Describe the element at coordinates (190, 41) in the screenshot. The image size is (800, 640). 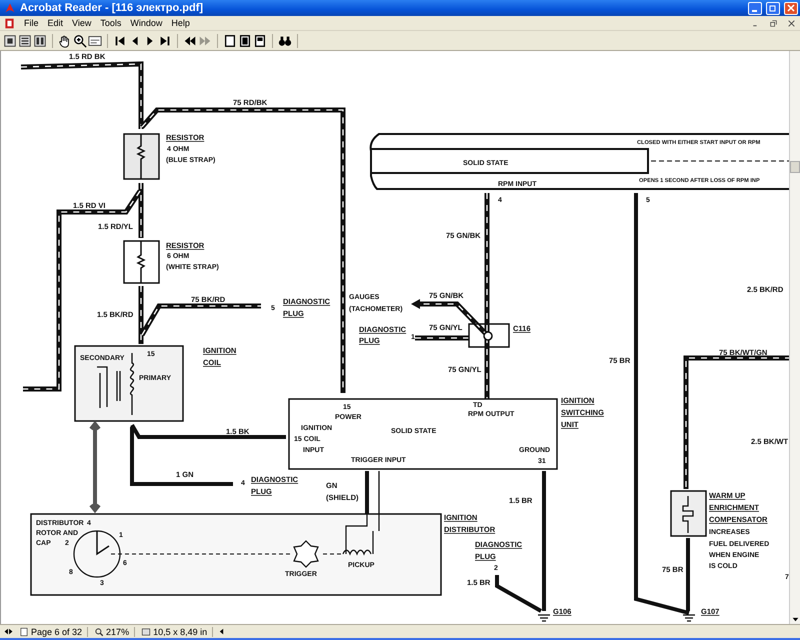
I see `go-back-icon` at that location.